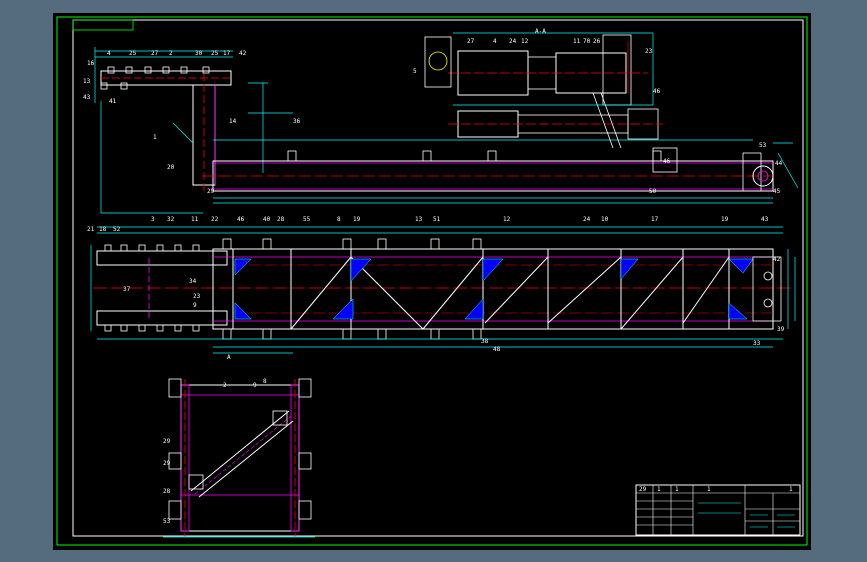 This screenshot has height=562, width=867. Describe the element at coordinates (485, 341) in the screenshot. I see `part-number-label: 38` at that location.